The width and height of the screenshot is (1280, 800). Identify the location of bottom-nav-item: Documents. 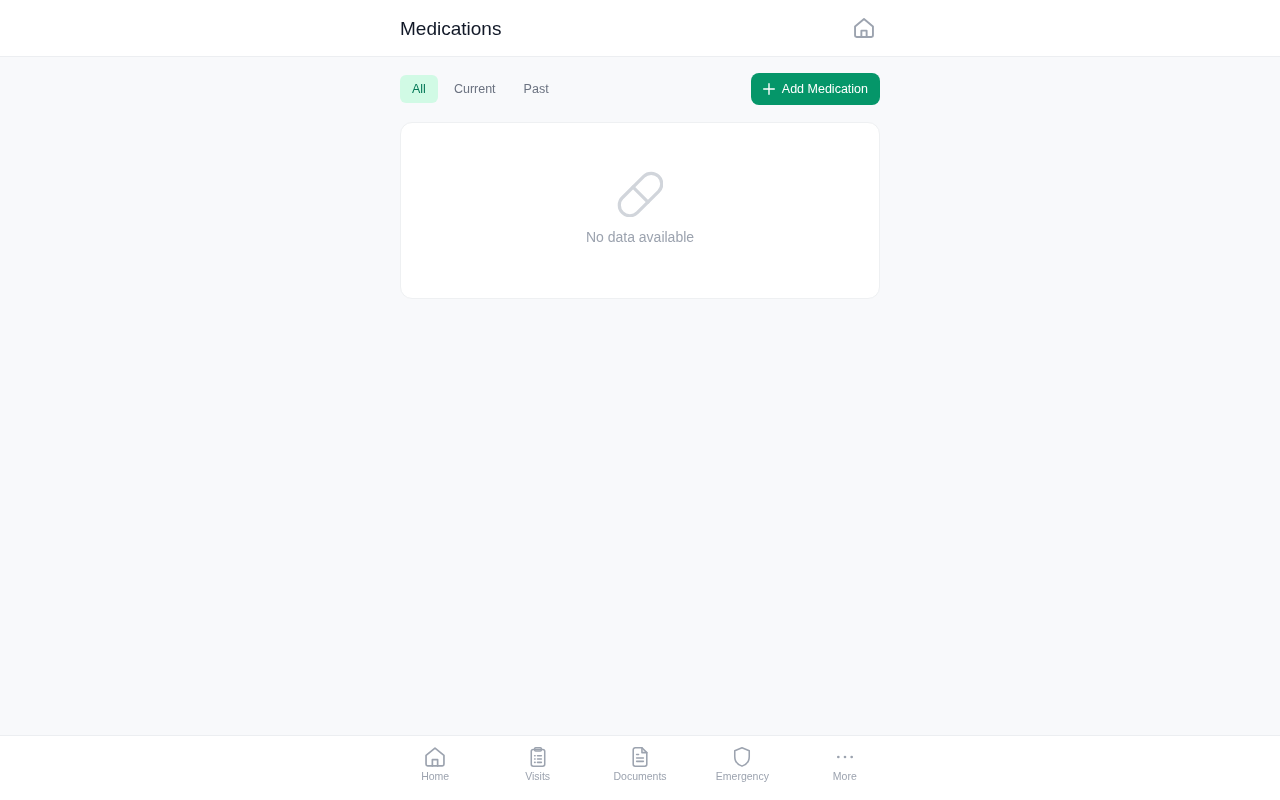
(640, 760).